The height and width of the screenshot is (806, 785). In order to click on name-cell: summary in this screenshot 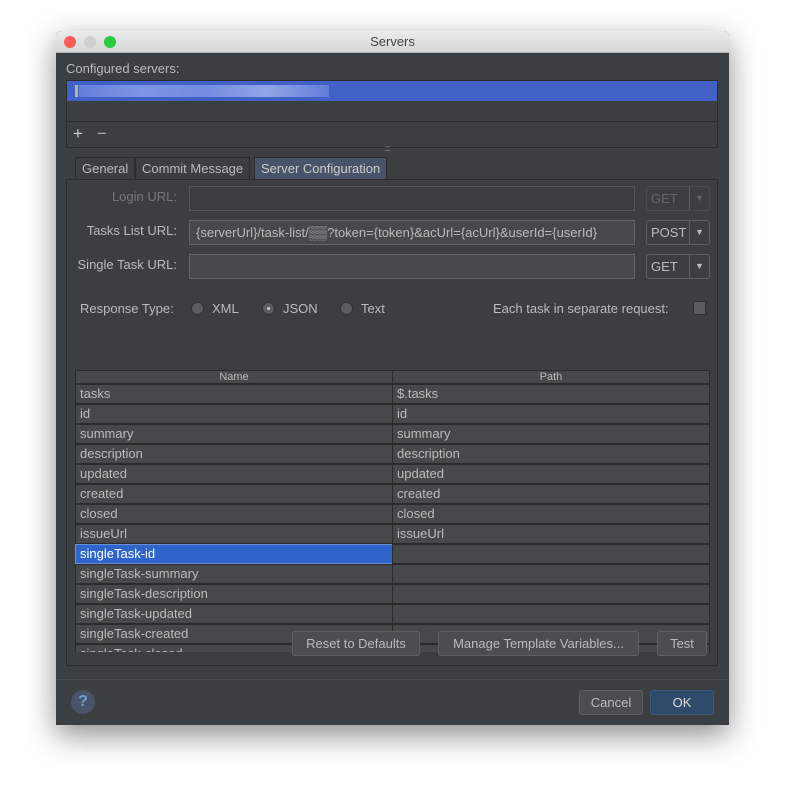, I will do `click(234, 434)`.